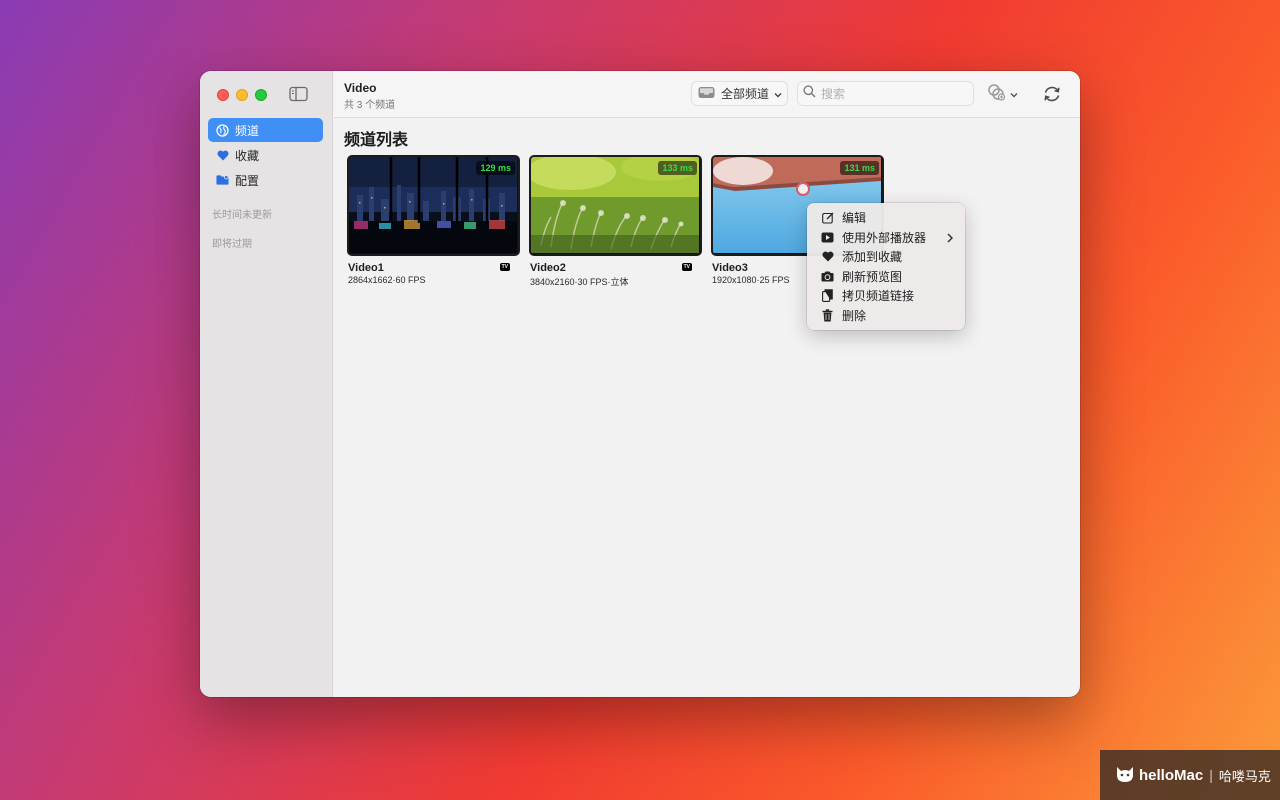  I want to click on watermark: helloMac | 哈喽马克, so click(1190, 775).